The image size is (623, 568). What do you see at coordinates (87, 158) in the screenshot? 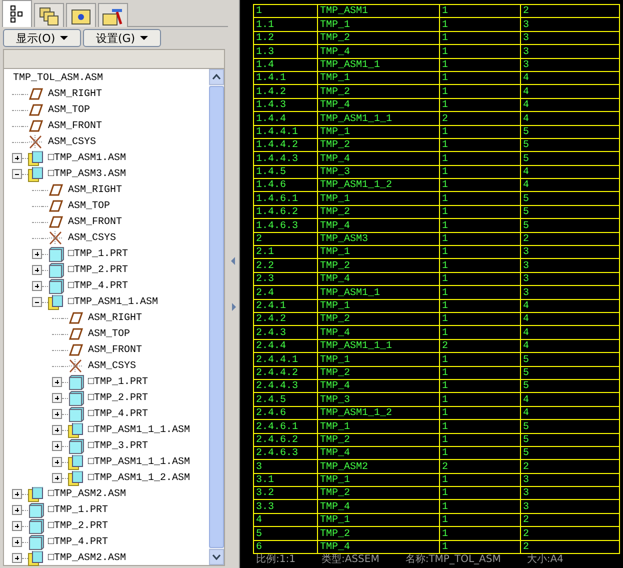
I see `tree-item-label: □TMP_ASM1.ASM` at bounding box center [87, 158].